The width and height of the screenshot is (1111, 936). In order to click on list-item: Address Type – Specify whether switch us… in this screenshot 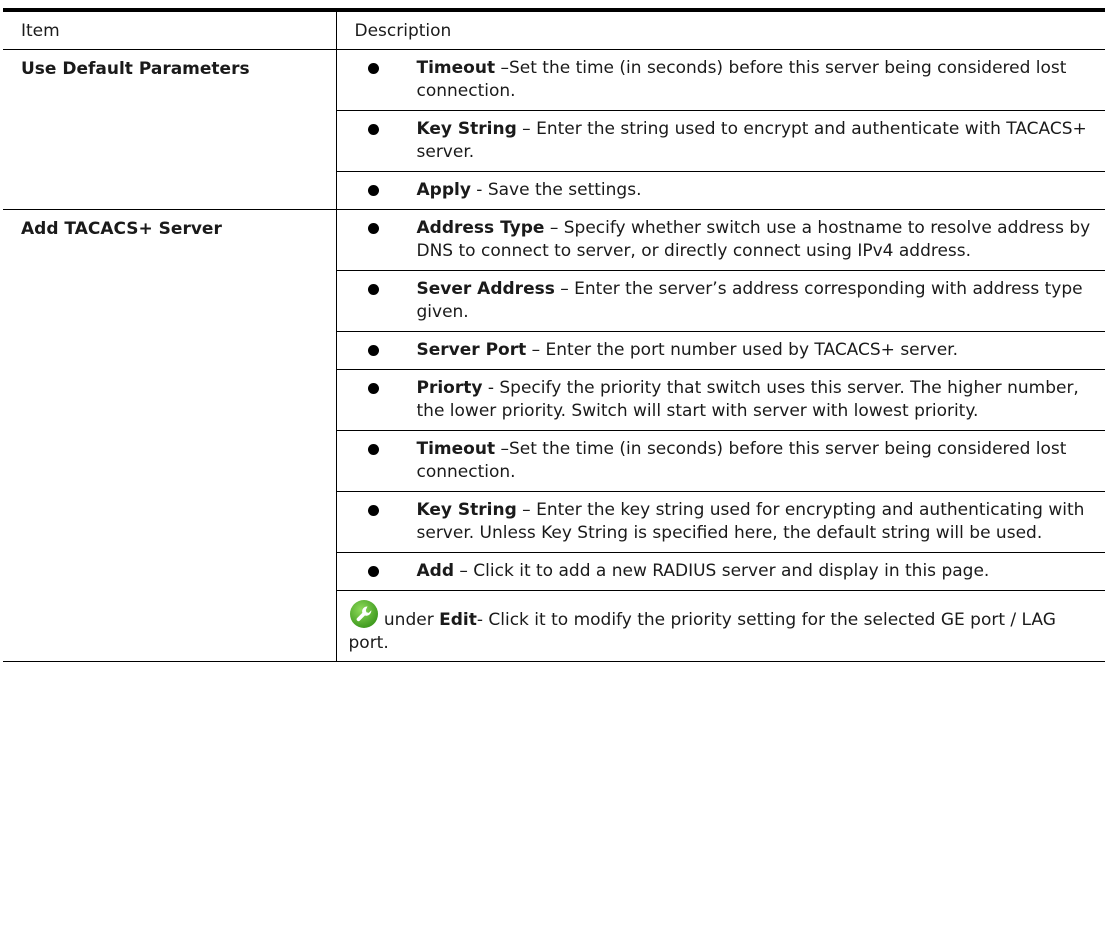, I will do `click(721, 240)`.